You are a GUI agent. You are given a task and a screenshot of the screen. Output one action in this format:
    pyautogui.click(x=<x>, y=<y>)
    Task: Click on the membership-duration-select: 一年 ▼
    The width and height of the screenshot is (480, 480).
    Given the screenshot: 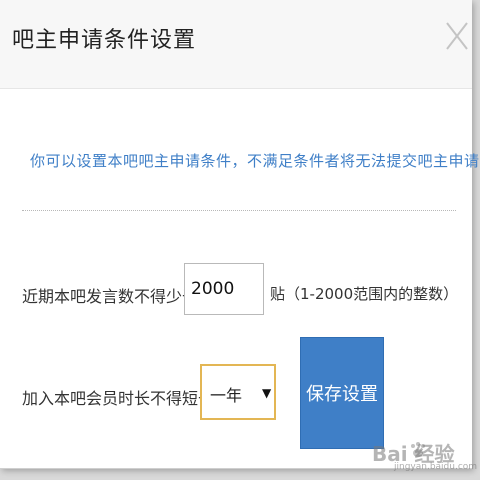 What is the action you would take?
    pyautogui.click(x=238, y=392)
    